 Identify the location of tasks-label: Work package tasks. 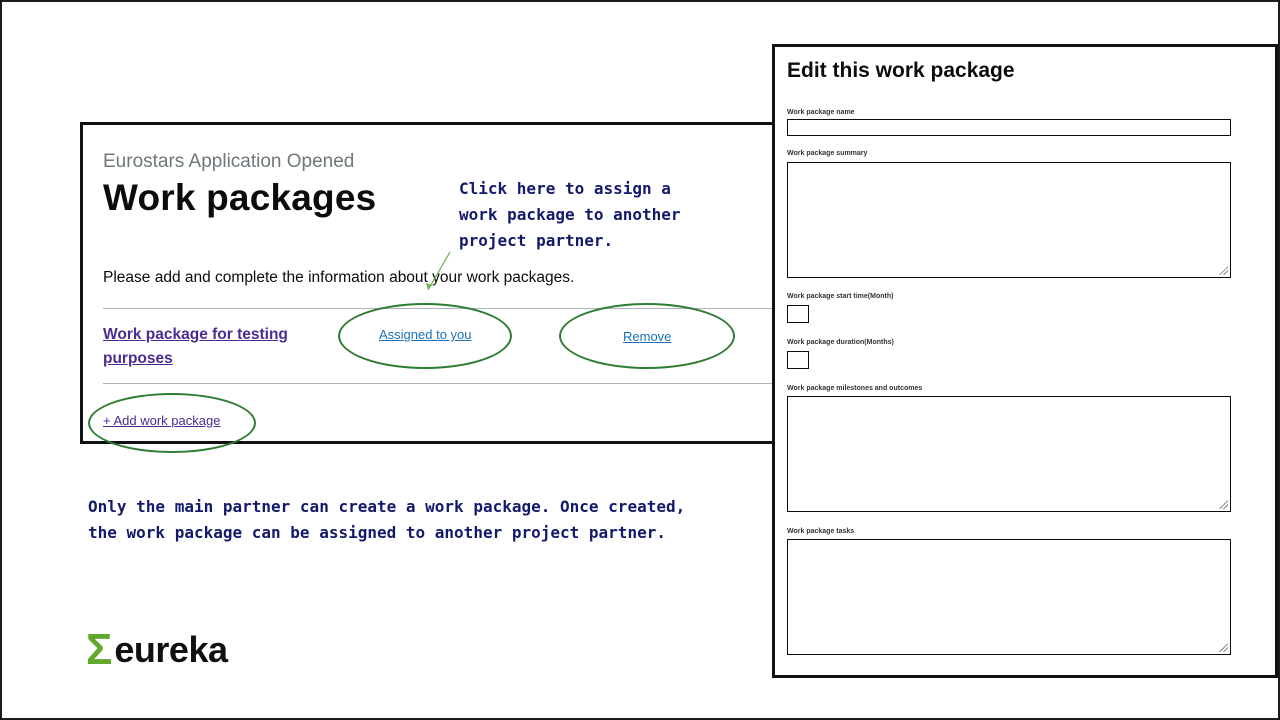
(821, 531).